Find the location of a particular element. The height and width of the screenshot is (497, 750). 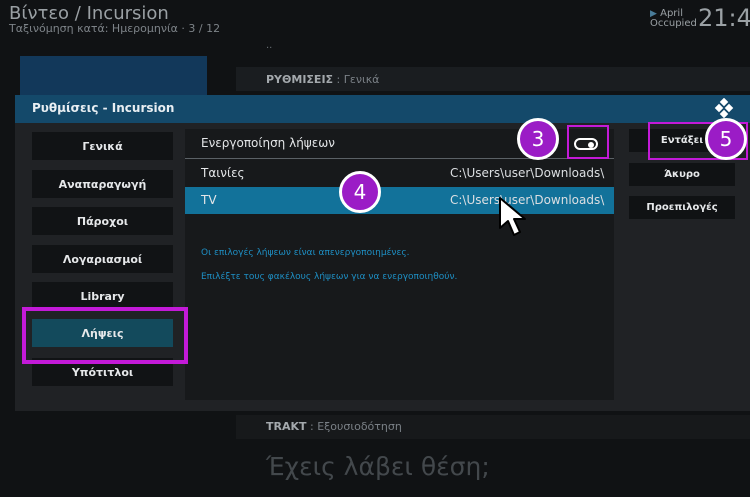

category-accounts: Λογαριασμοί is located at coordinates (102, 259).